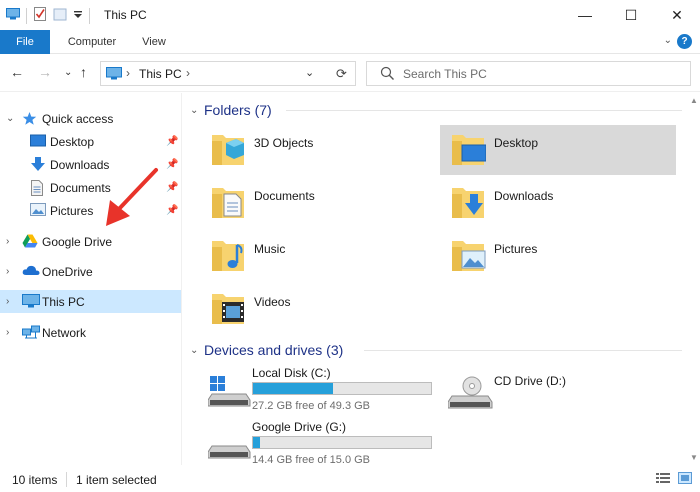 This screenshot has height=492, width=700. I want to click on breadcrumb-this-pc: This PC, so click(160, 74).